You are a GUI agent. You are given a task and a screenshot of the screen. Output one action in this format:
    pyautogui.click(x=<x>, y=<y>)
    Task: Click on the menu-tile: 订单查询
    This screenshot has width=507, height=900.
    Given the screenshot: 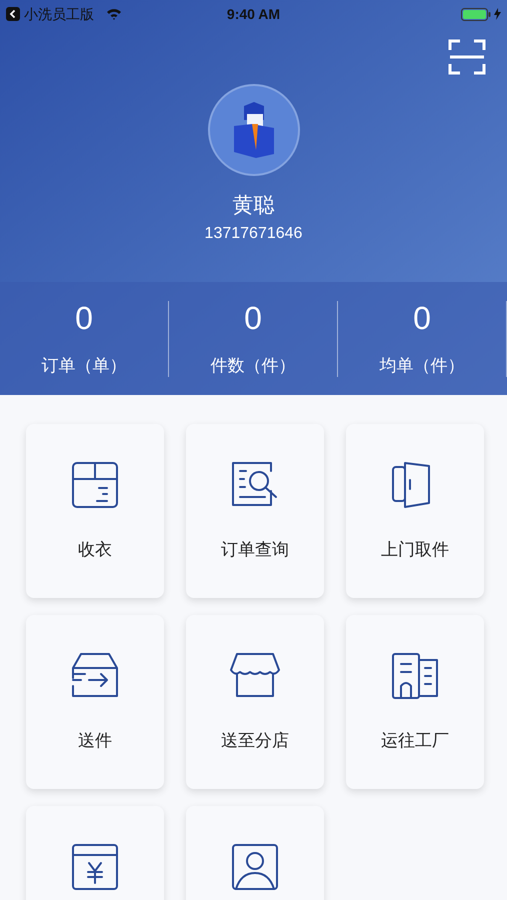 What is the action you would take?
    pyautogui.click(x=255, y=511)
    